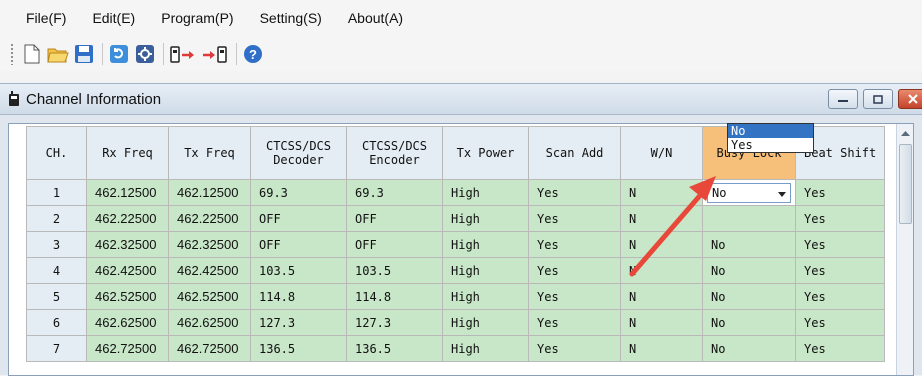 Image resolution: width=922 pixels, height=376 pixels. What do you see at coordinates (56, 348) in the screenshot?
I see `cell-ch: 7` at bounding box center [56, 348].